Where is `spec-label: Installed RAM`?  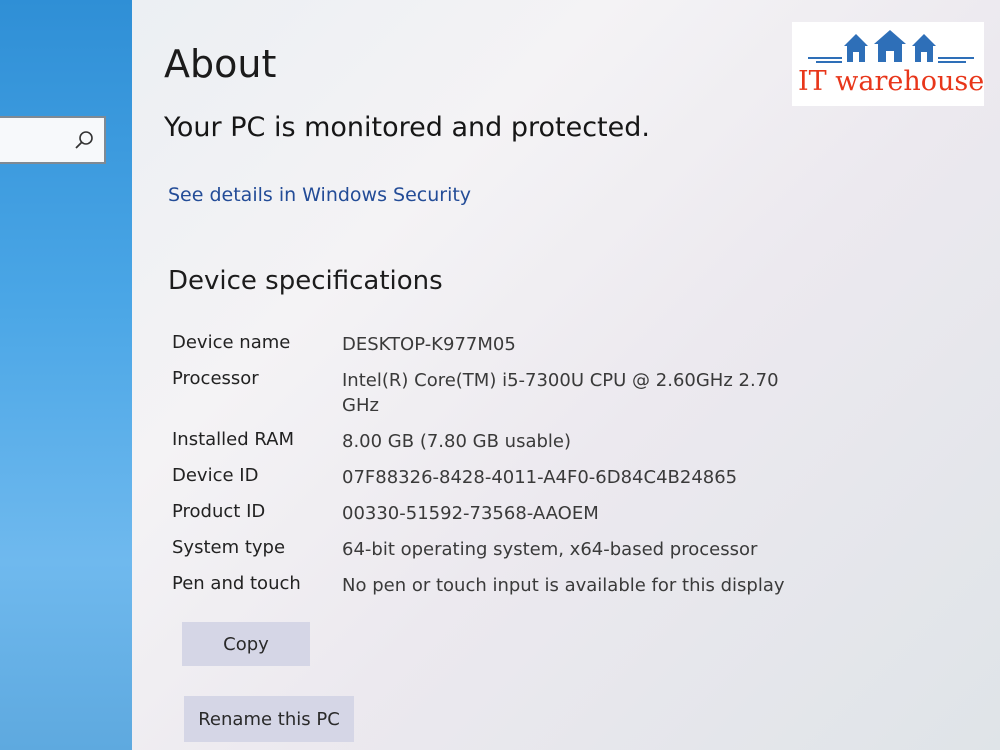
spec-label: Installed RAM is located at coordinates (233, 439).